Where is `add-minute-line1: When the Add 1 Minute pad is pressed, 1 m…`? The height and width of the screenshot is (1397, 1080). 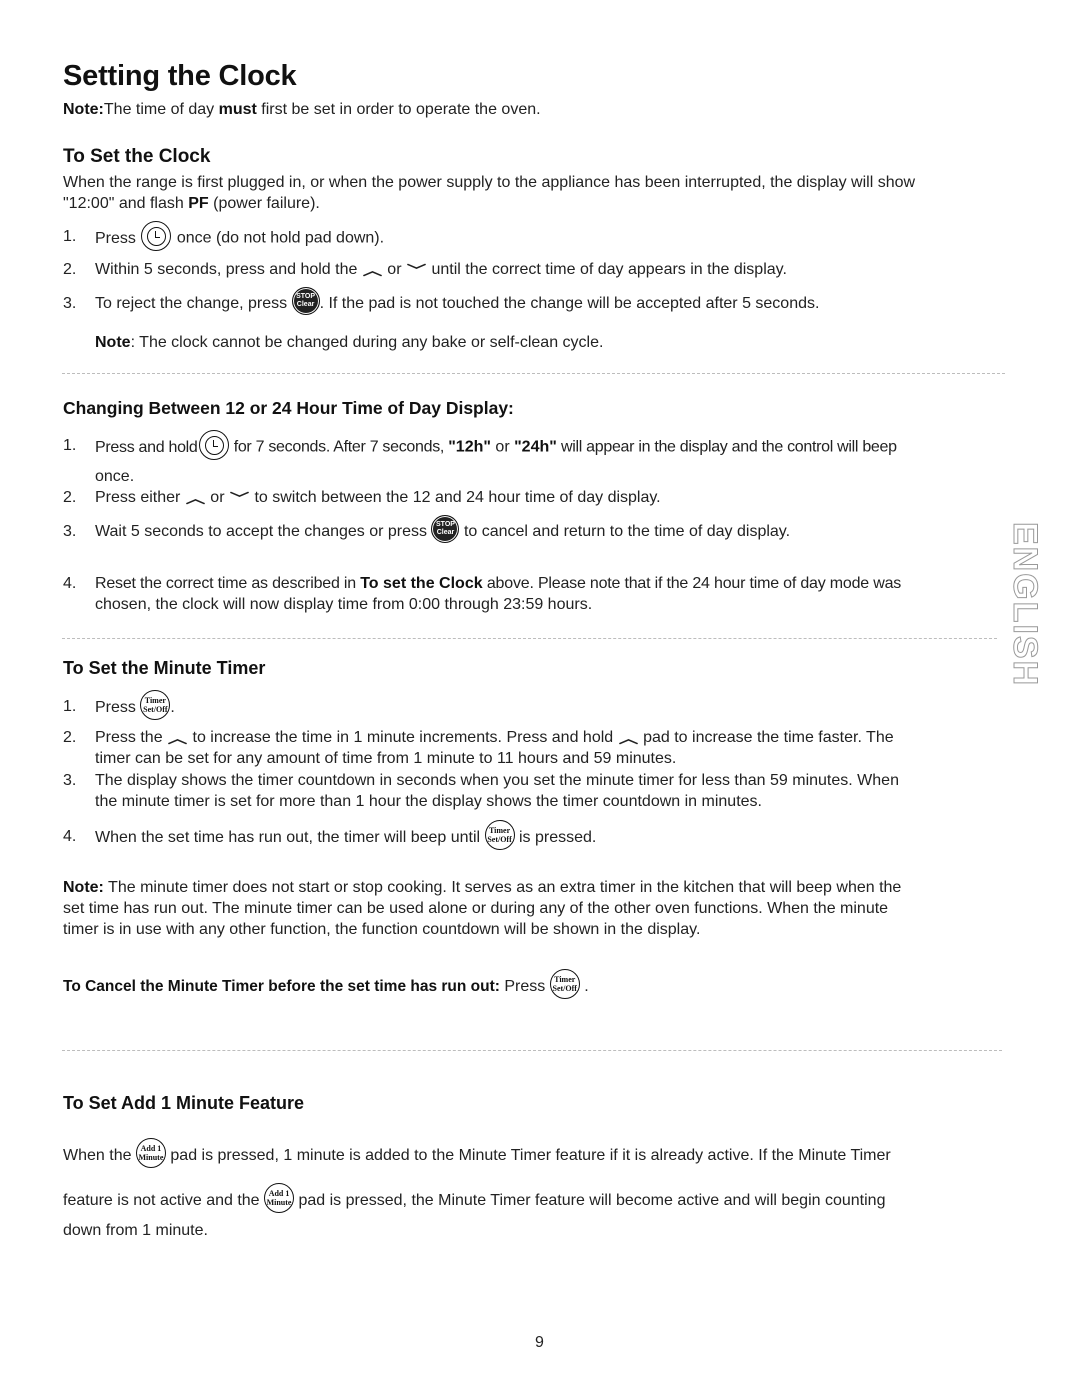
add-minute-line1: When the Add 1 Minute pad is pressed, 1 m… is located at coordinates (477, 1153).